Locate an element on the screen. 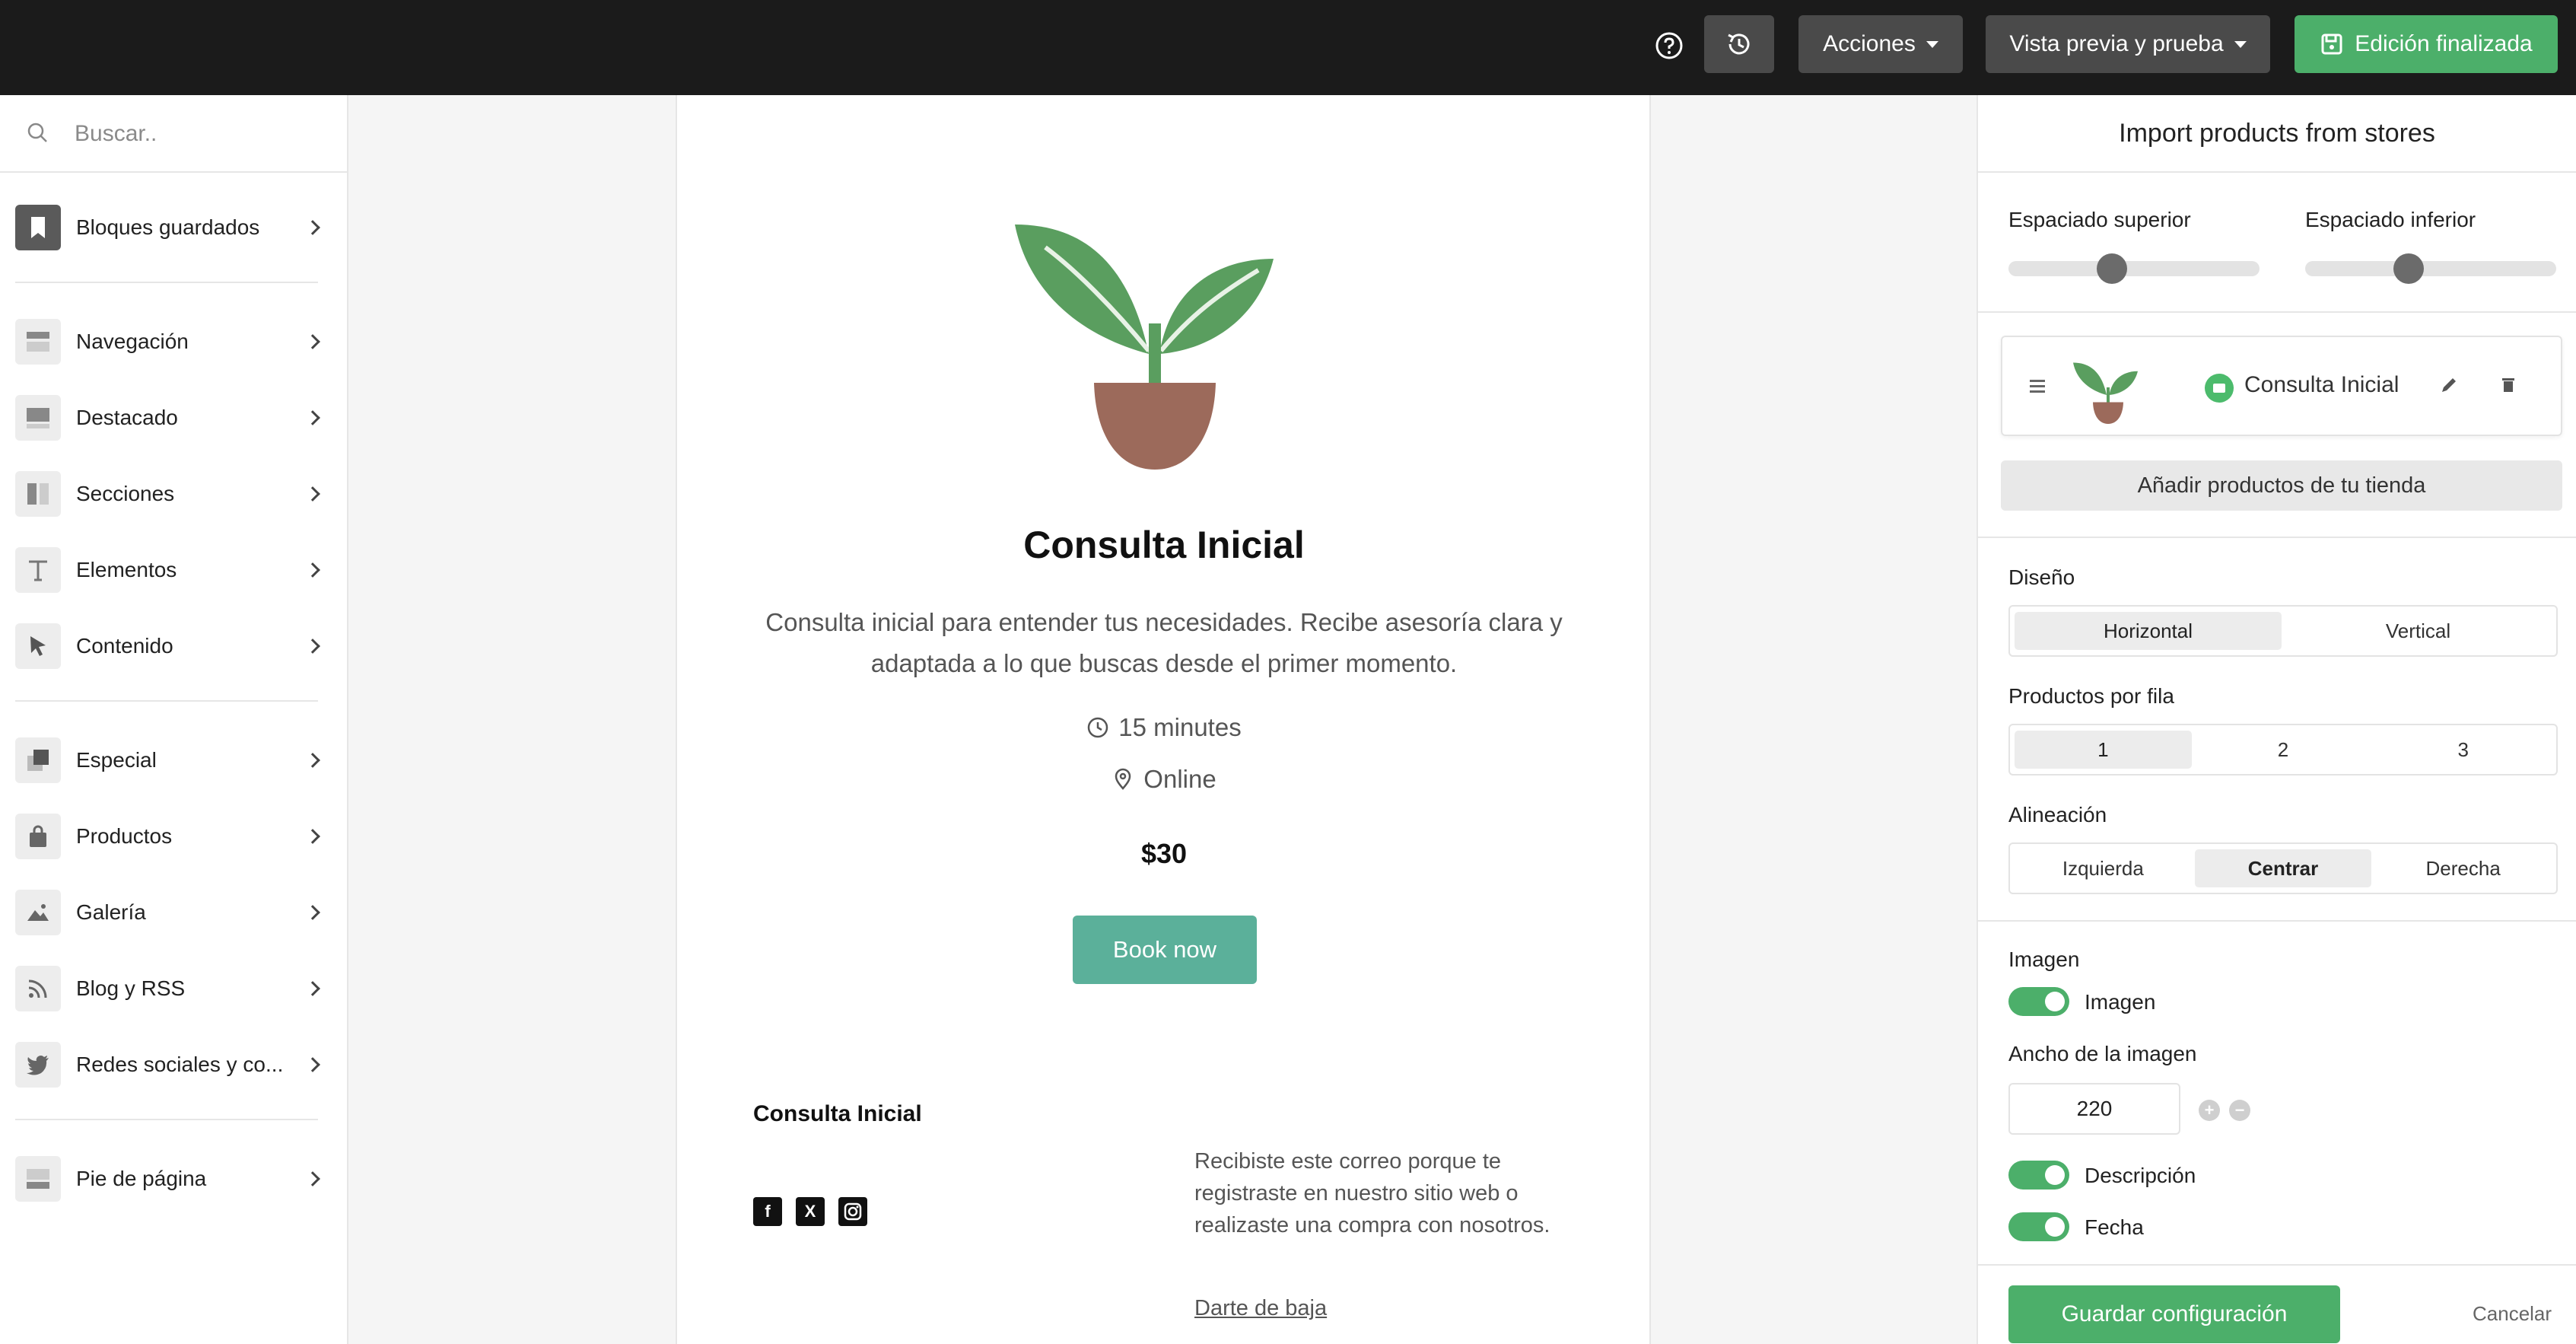 The height and width of the screenshot is (1344, 2576). text-icon is located at coordinates (38, 570).